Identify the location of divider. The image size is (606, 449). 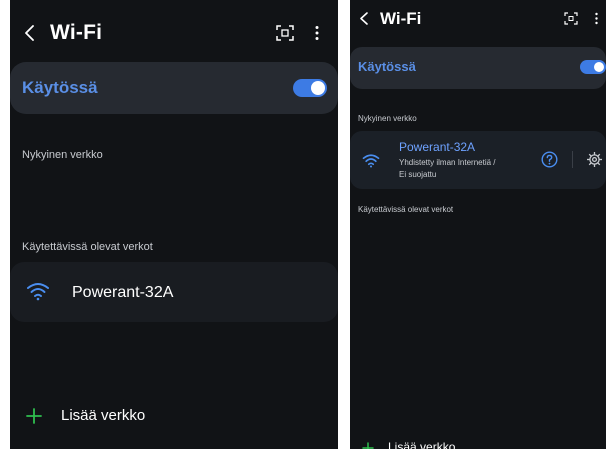
(572, 159).